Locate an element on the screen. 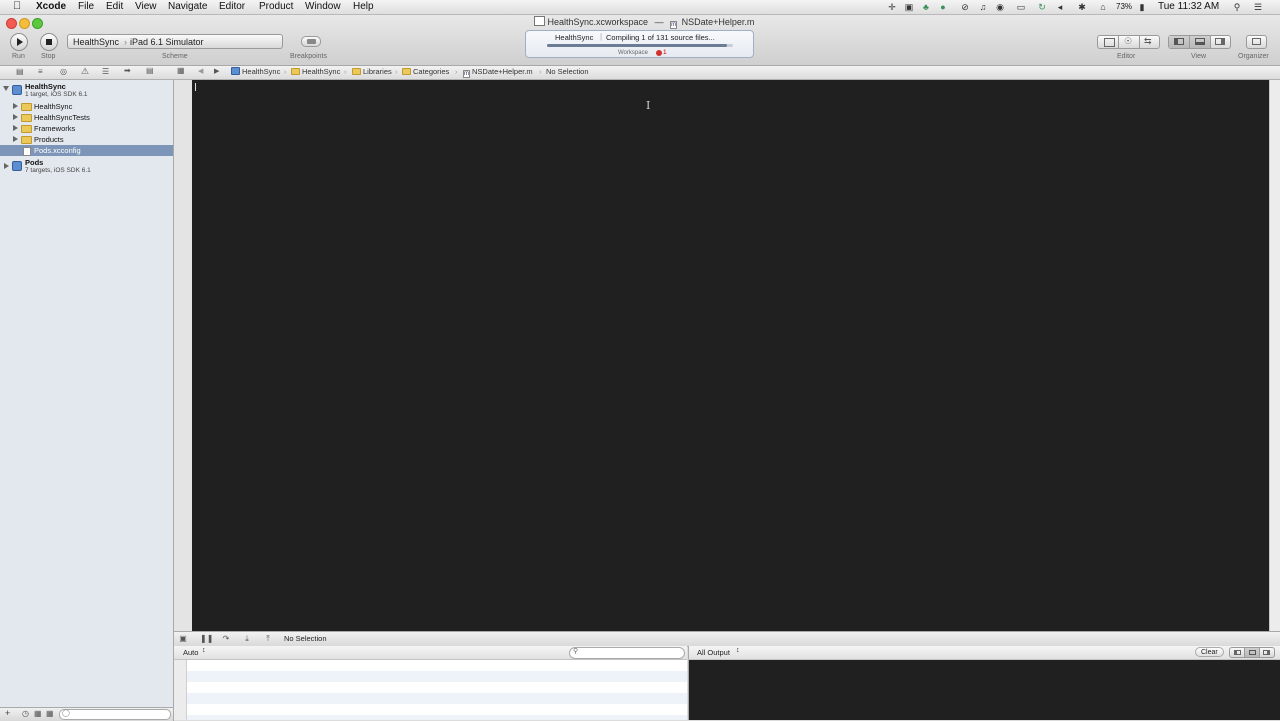  step-over-icon: ↷ is located at coordinates (226, 638).